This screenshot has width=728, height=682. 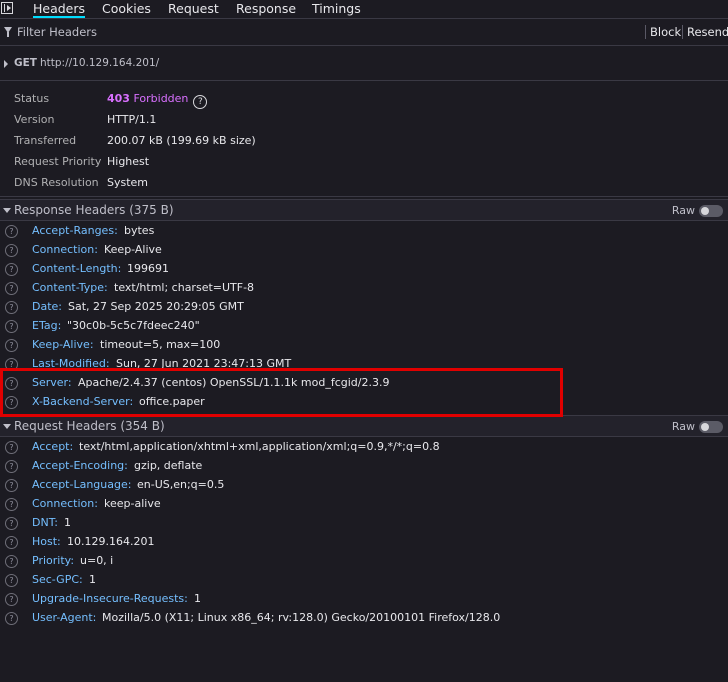 What do you see at coordinates (126, 9) in the screenshot?
I see `tab-cookies: Cookies` at bounding box center [126, 9].